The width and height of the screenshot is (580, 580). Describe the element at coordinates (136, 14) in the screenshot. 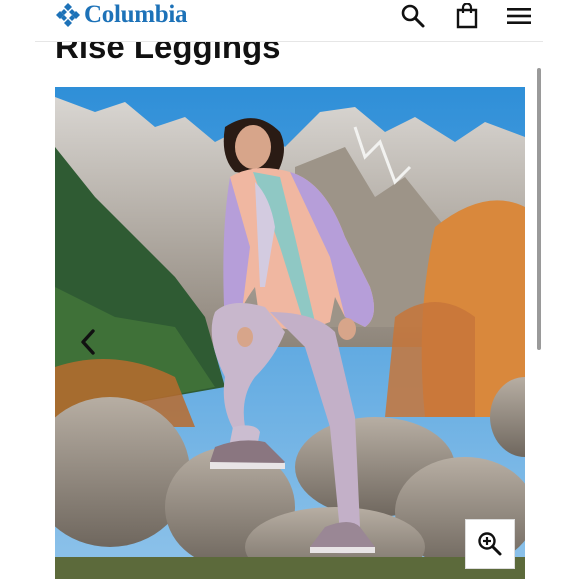

I see `brand-name: Columbia` at that location.